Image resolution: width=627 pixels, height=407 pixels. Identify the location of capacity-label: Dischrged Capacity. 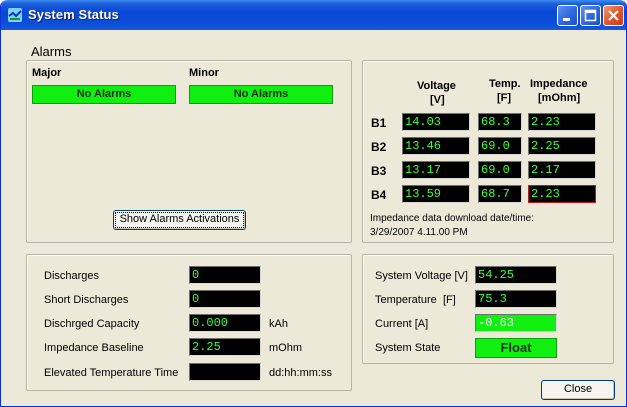
(92, 324).